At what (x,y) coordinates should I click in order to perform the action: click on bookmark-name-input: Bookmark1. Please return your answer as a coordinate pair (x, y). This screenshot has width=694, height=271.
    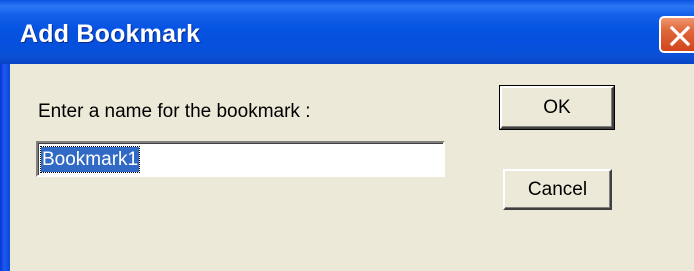
    Looking at the image, I should click on (240, 159).